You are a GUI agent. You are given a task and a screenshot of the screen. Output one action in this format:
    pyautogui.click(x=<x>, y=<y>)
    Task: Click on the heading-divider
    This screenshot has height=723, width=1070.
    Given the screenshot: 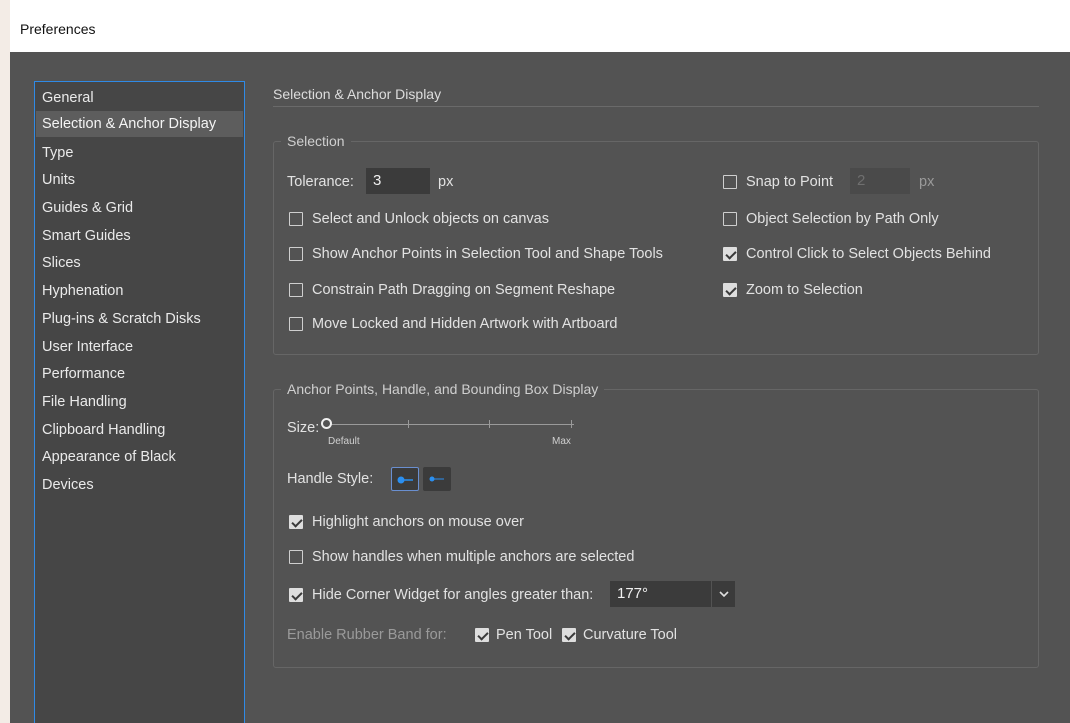 What is the action you would take?
    pyautogui.click(x=656, y=106)
    